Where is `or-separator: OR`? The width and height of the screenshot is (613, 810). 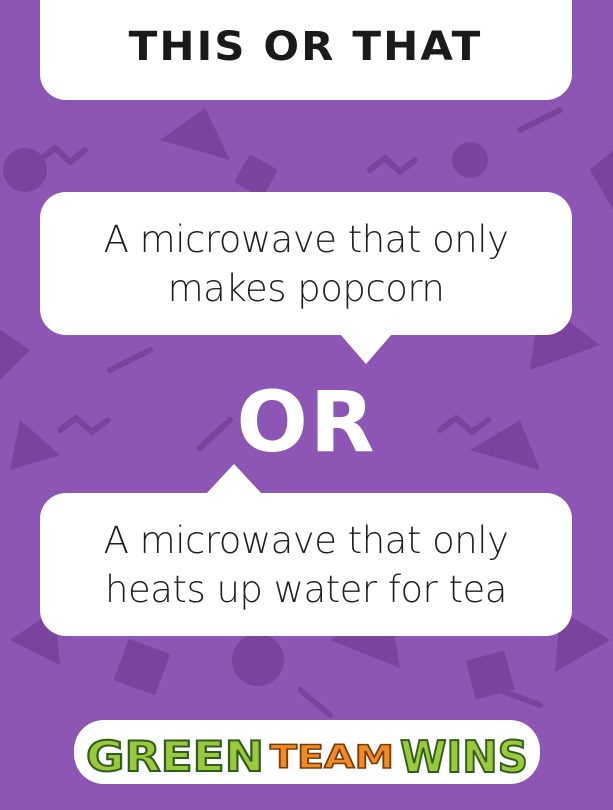 or-separator: OR is located at coordinates (306, 422).